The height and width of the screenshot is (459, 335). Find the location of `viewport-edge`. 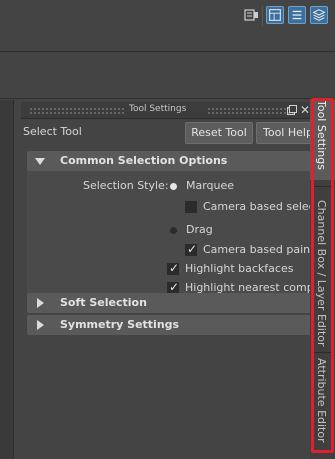

viewport-edge is located at coordinates (7, 279).